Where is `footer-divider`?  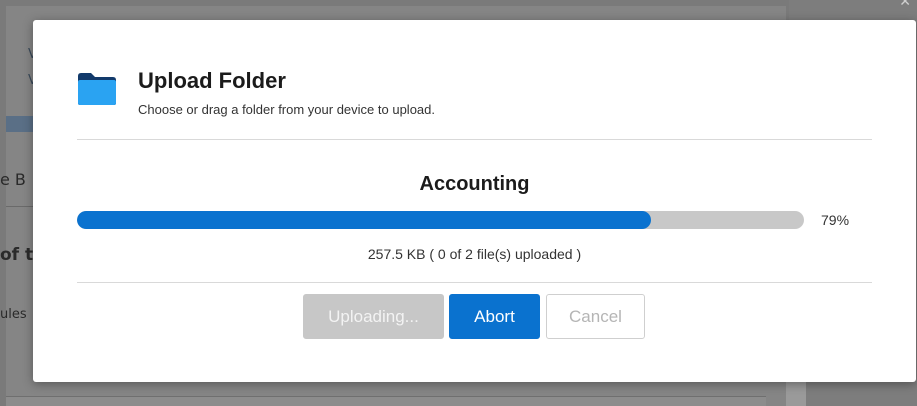
footer-divider is located at coordinates (474, 282).